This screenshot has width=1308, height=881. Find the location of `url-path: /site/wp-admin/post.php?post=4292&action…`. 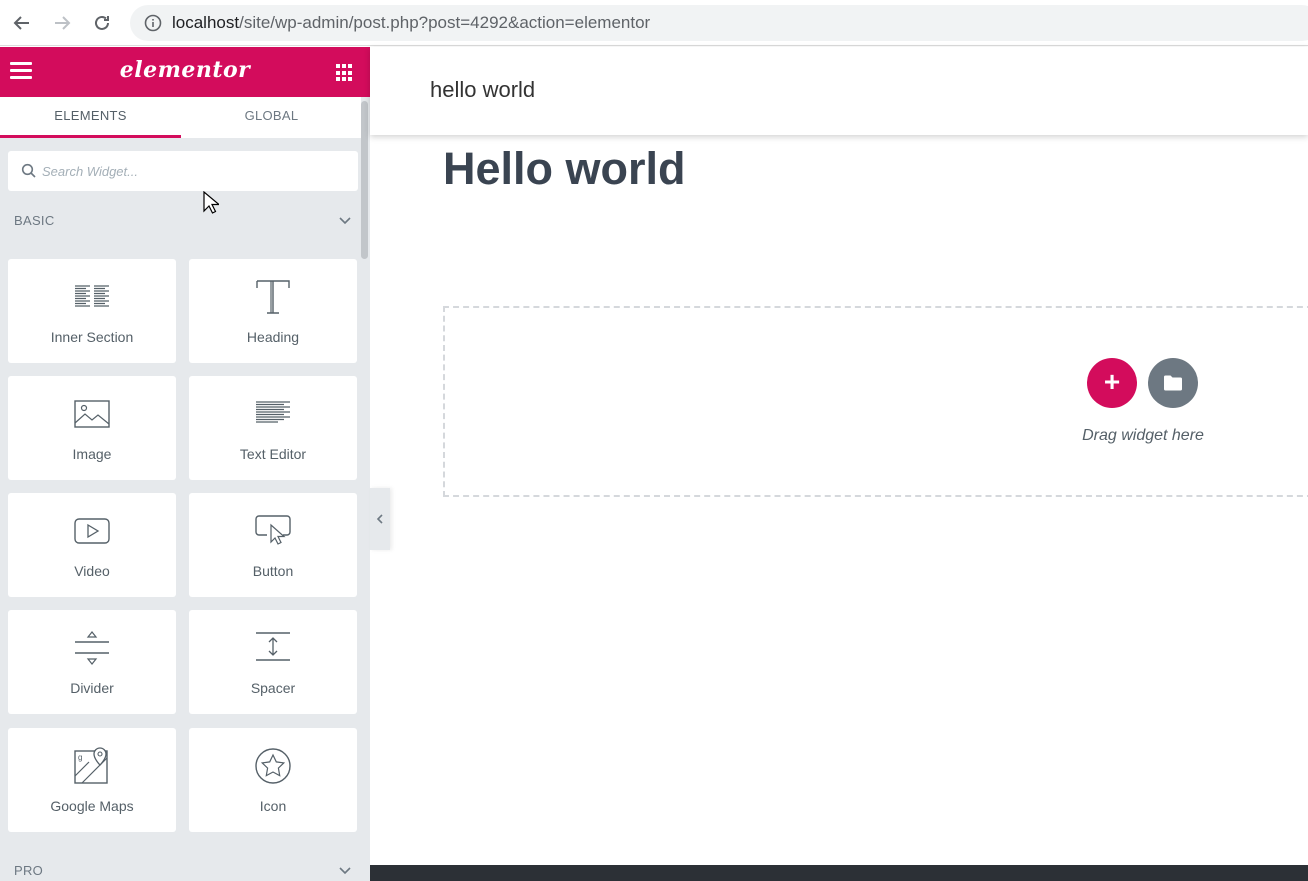

url-path: /site/wp-admin/post.php?post=4292&action… is located at coordinates (445, 22).